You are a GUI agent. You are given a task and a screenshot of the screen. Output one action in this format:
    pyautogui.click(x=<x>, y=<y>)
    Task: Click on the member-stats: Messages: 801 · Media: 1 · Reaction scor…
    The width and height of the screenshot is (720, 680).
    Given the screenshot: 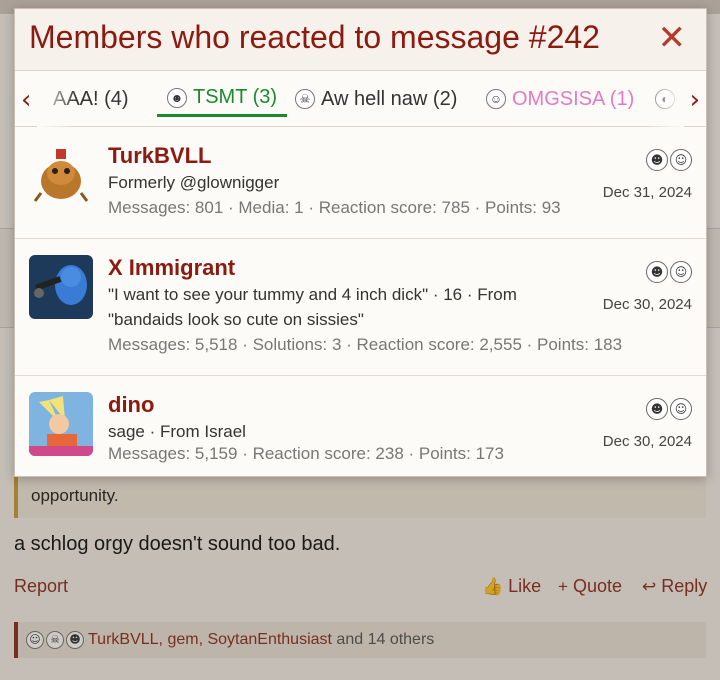 What is the action you would take?
    pyautogui.click(x=334, y=207)
    